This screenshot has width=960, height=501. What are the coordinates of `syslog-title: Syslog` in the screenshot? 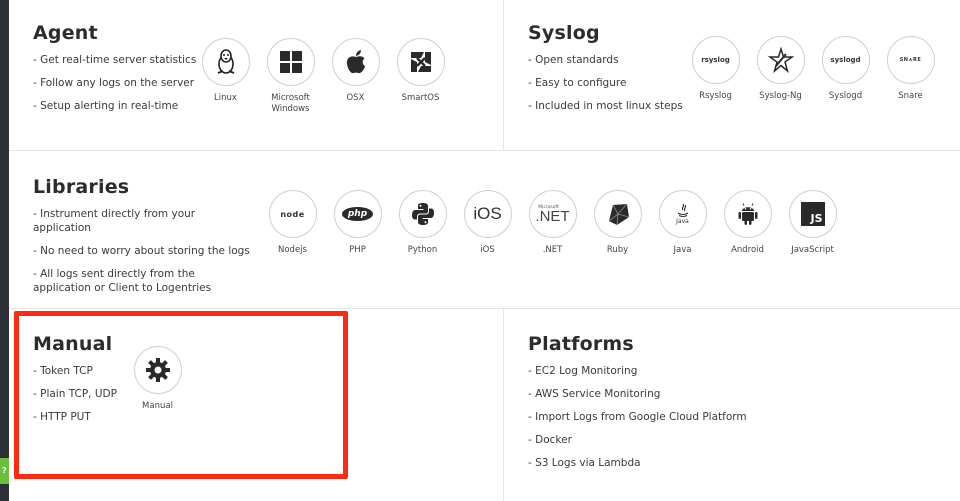 It's located at (564, 33).